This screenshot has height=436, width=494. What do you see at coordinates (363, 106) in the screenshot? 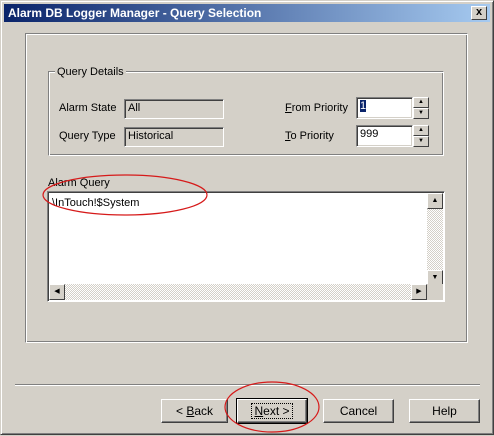
I see `from-priority-value: 1` at bounding box center [363, 106].